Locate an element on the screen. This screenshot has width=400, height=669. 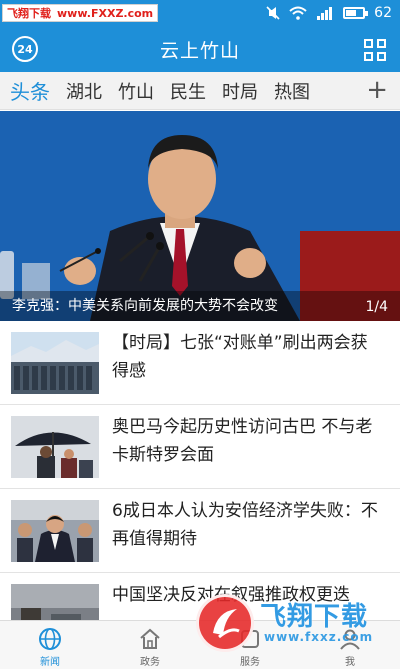
tab-headlines: 头条 is located at coordinates (30, 90).